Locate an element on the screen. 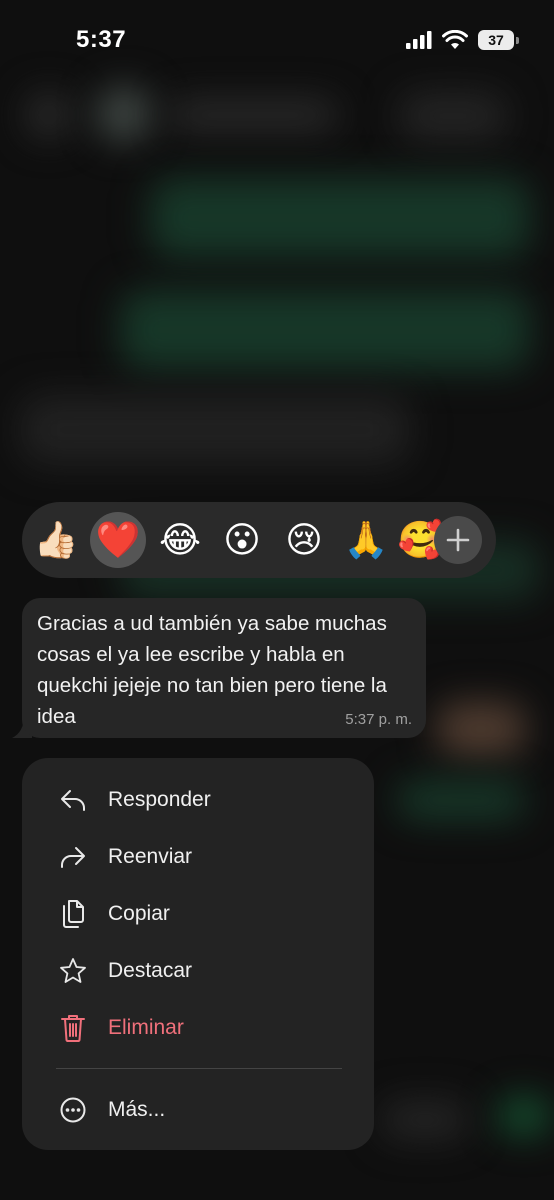  status-time: 5:37 is located at coordinates (101, 39).